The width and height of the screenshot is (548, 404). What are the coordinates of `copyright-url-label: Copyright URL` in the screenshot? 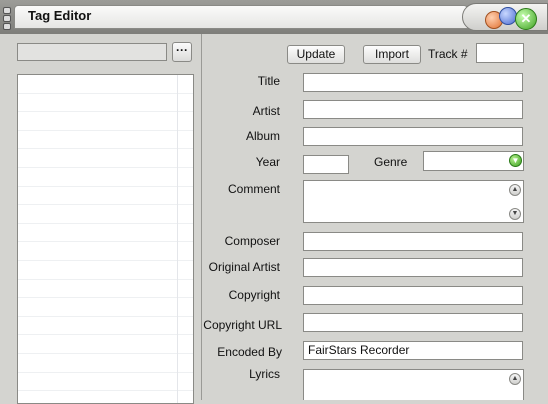 It's located at (242, 325).